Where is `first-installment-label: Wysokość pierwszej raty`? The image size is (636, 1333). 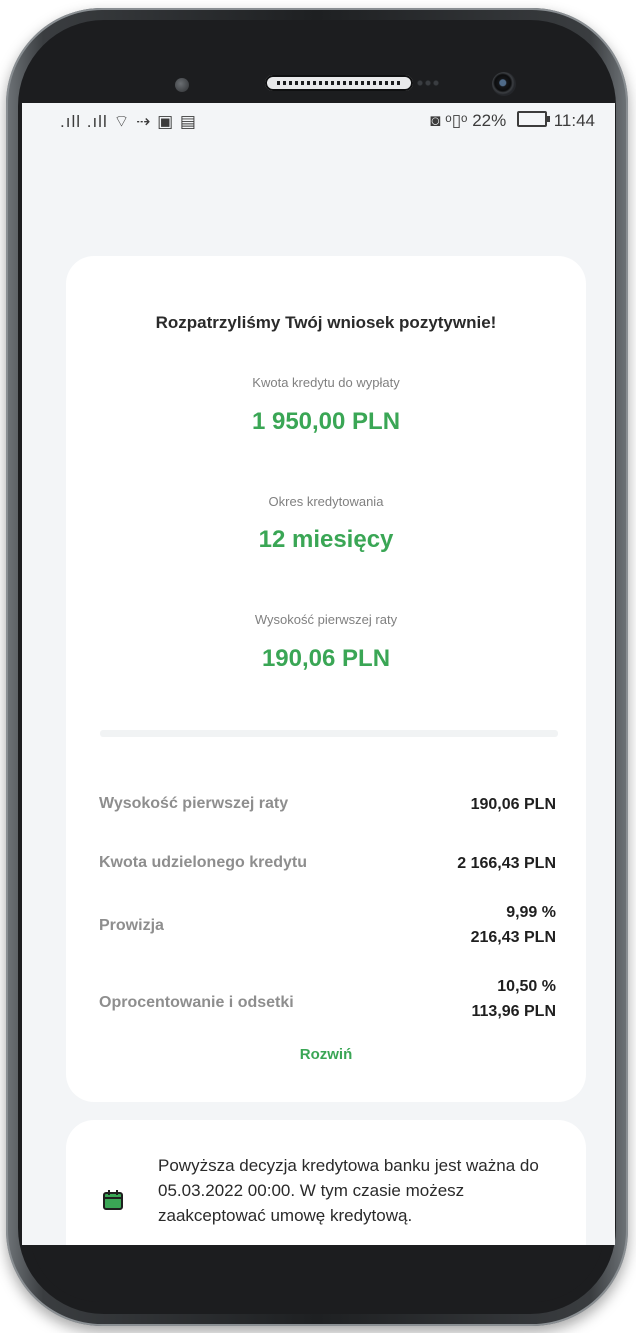
first-installment-label: Wysokość pierwszej raty is located at coordinates (326, 619).